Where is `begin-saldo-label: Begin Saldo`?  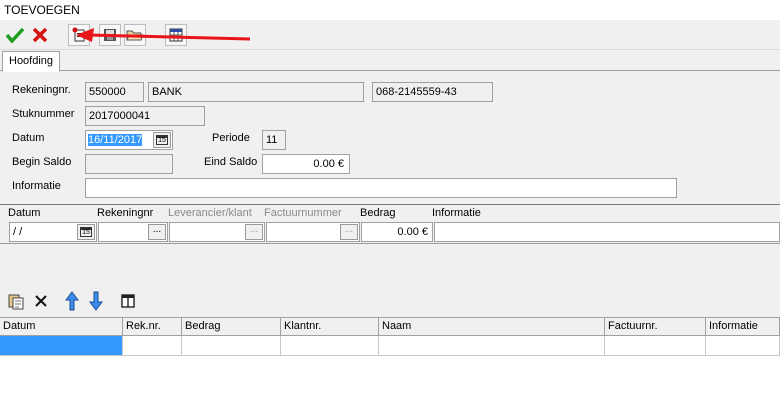 begin-saldo-label: Begin Saldo is located at coordinates (42, 162).